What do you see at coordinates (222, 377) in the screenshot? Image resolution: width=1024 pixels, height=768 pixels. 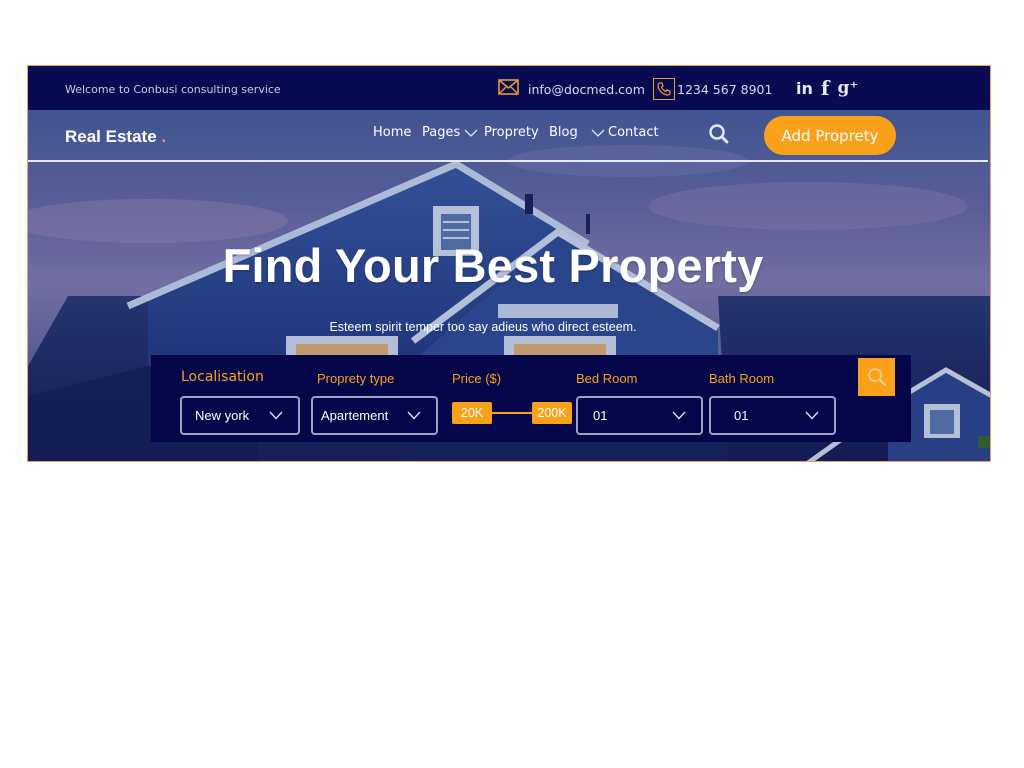 I see `localisation-label: Localisation` at bounding box center [222, 377].